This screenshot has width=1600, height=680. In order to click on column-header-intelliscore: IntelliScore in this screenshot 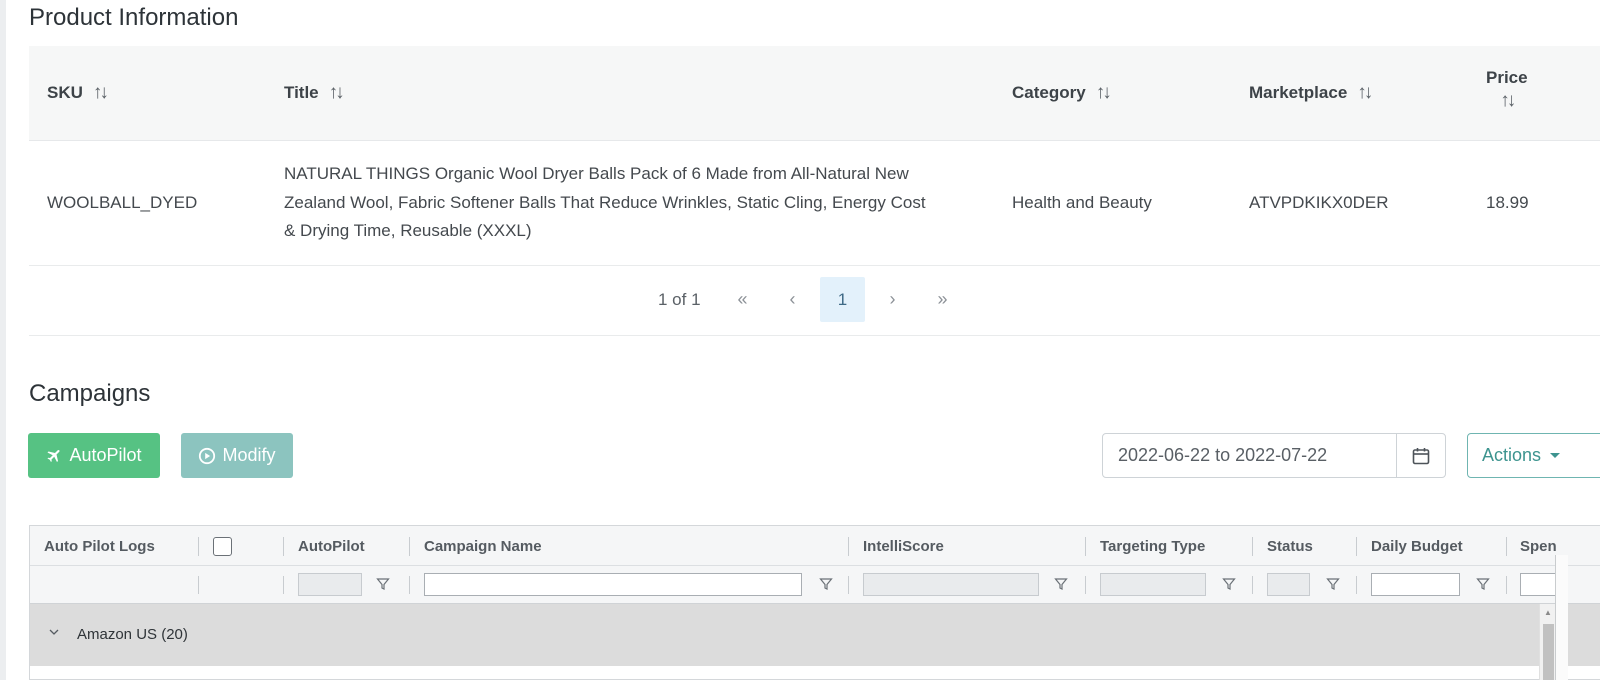, I will do `click(903, 546)`.